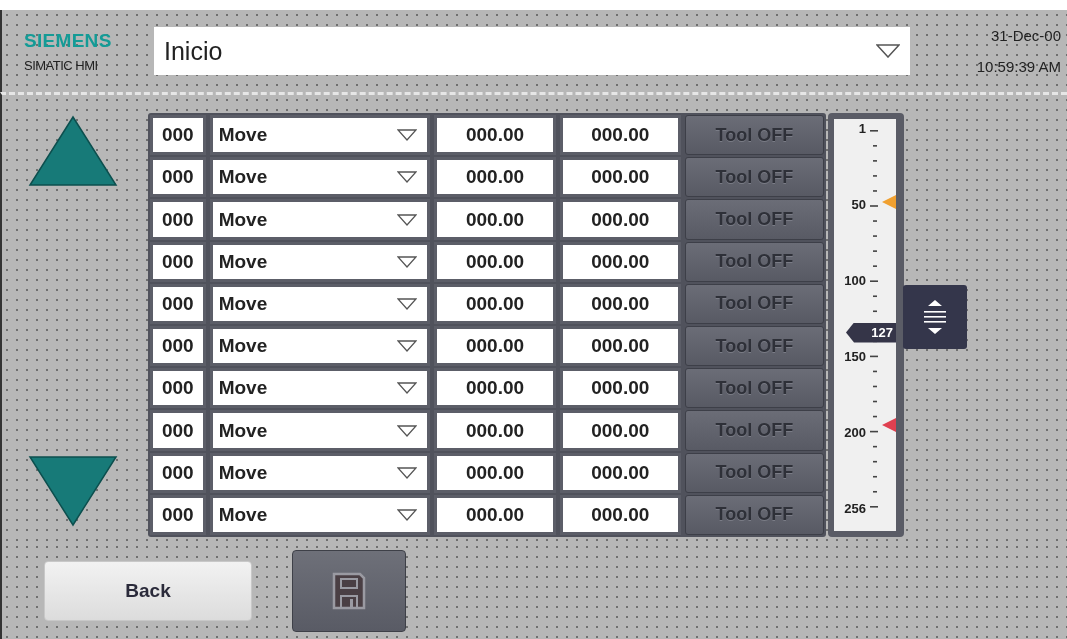  What do you see at coordinates (1025, 35) in the screenshot?
I see `date-text: 31-Dec-00` at bounding box center [1025, 35].